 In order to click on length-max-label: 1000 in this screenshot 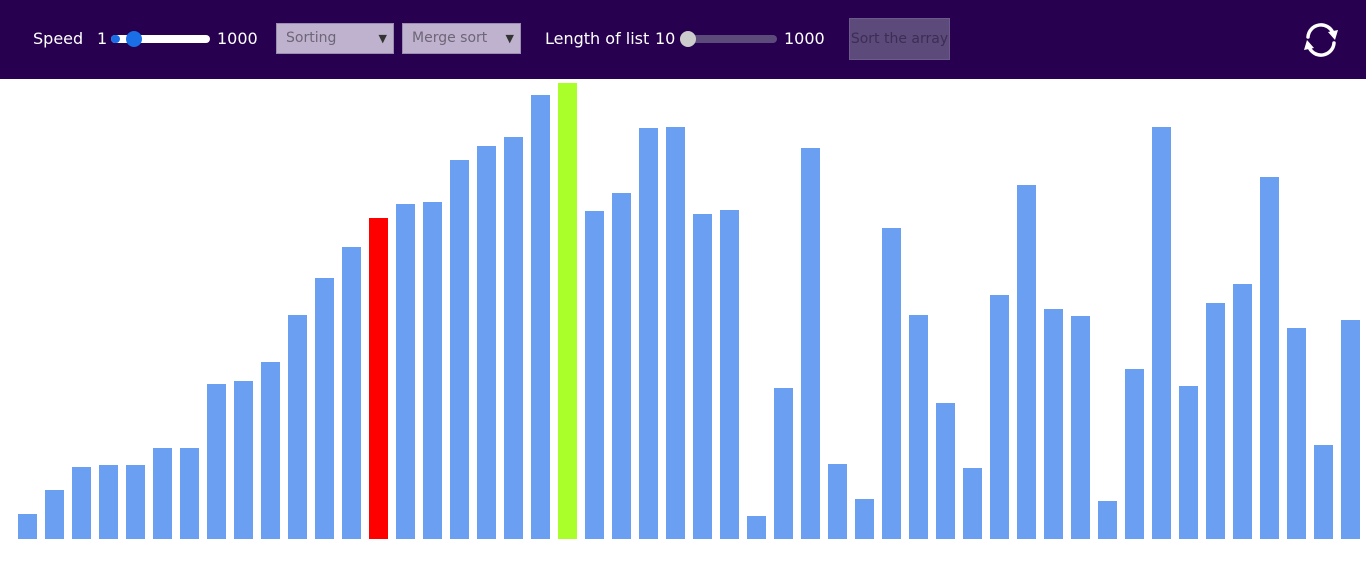, I will do `click(804, 38)`.